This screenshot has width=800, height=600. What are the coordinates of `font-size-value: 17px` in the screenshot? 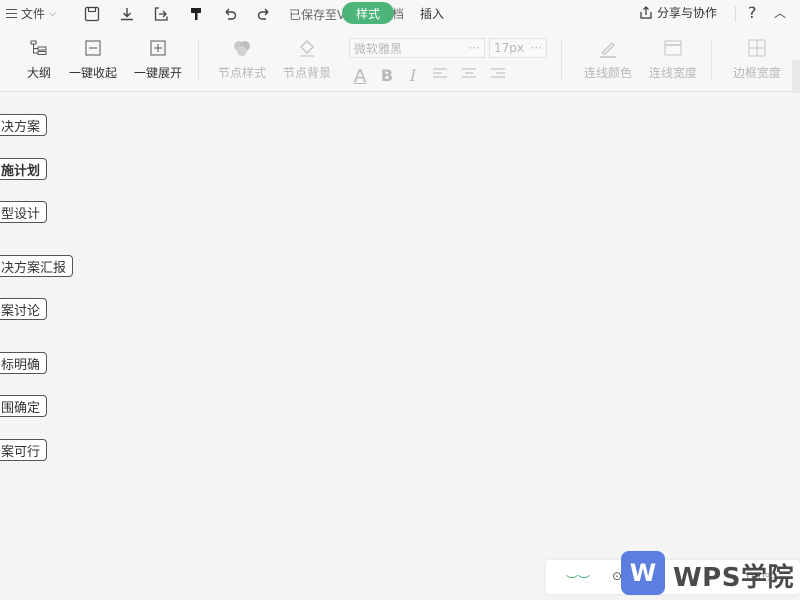 It's located at (509, 48).